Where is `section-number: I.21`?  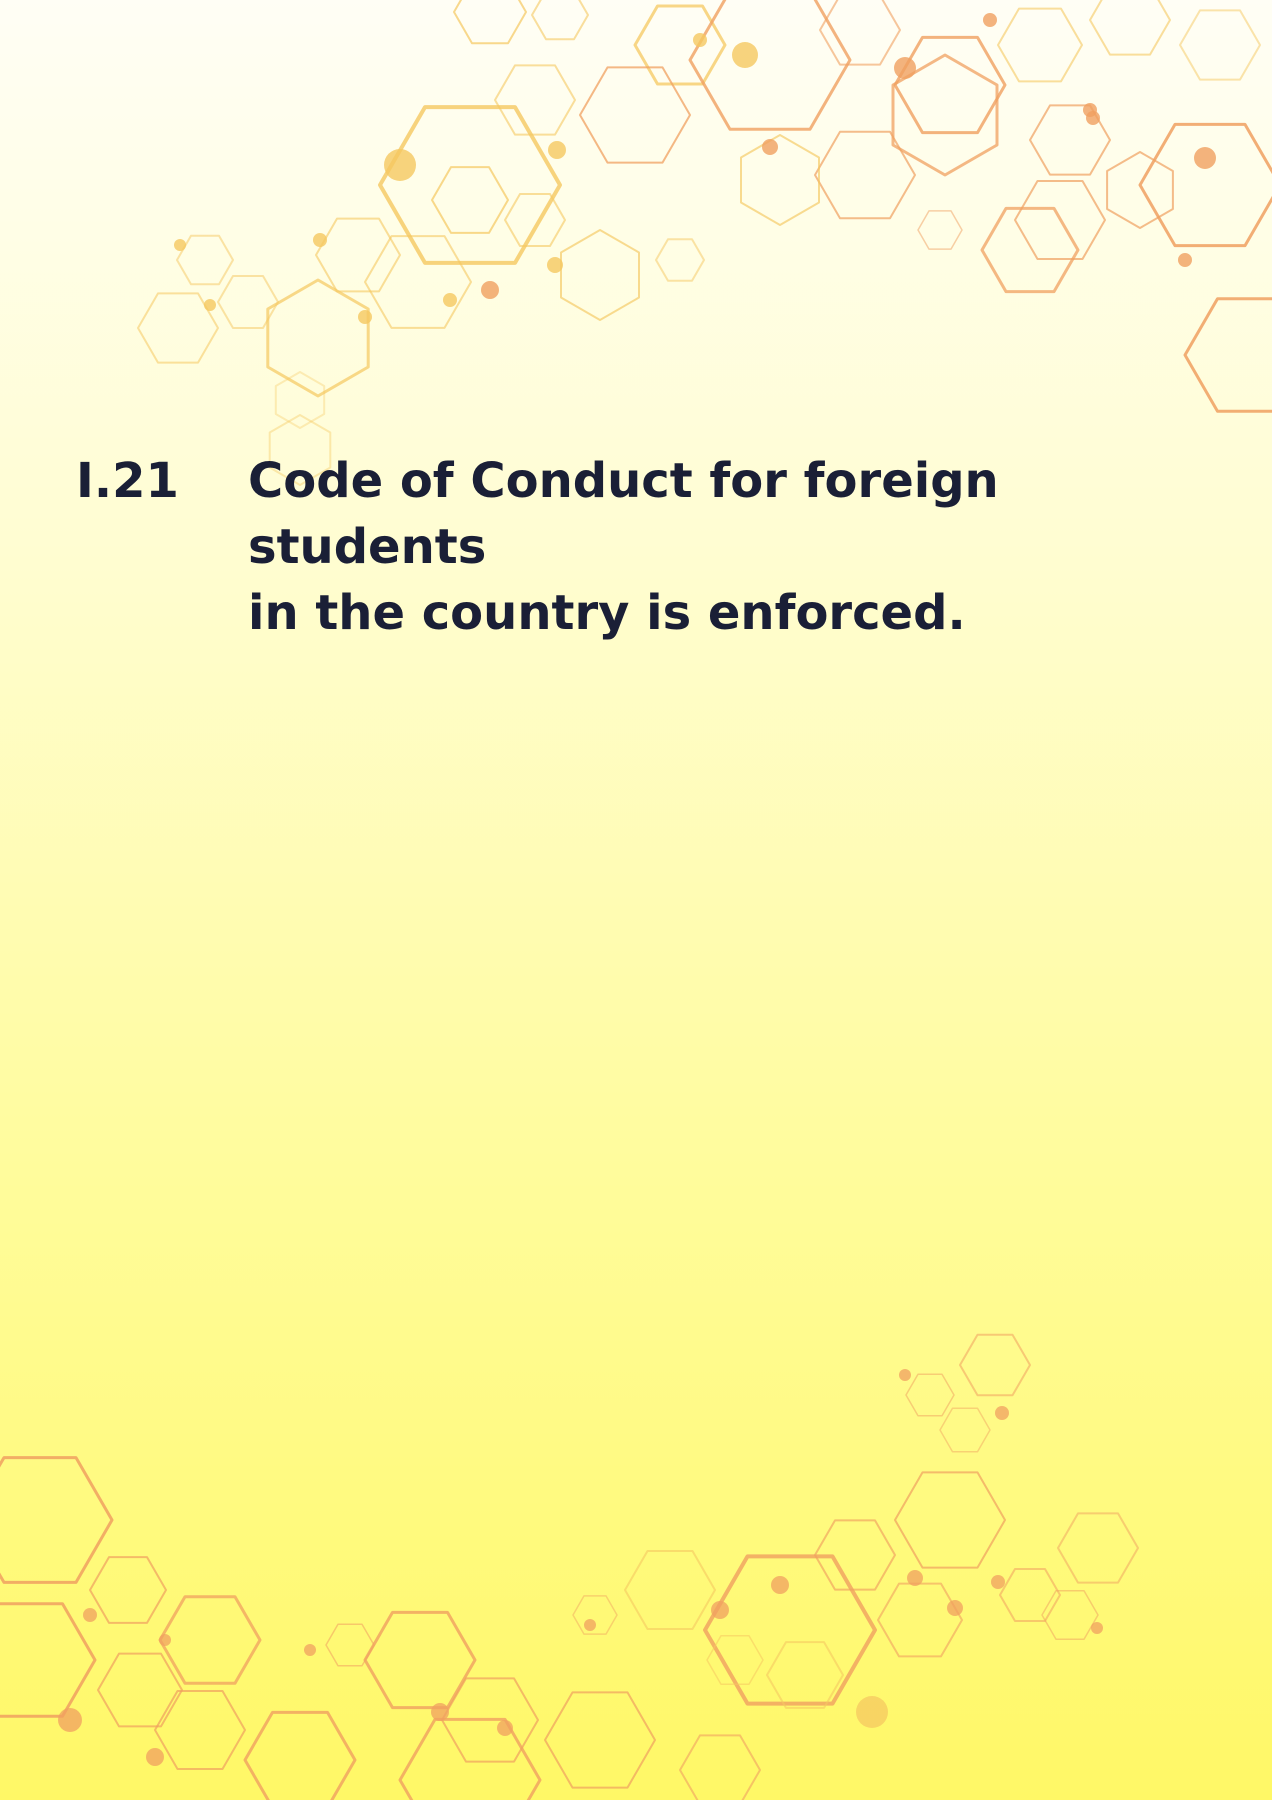 section-number: I.21 is located at coordinates (127, 481).